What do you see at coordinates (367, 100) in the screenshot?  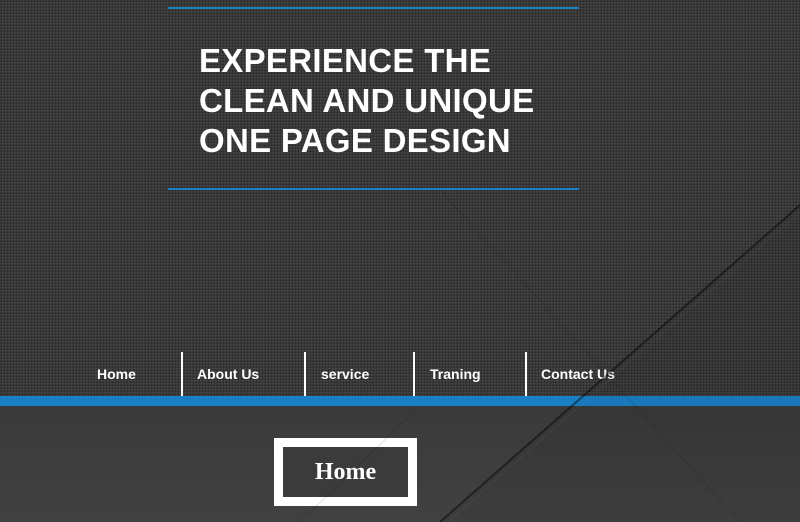 I see `headline-line-2: CLEAN AND UNIQUE` at bounding box center [367, 100].